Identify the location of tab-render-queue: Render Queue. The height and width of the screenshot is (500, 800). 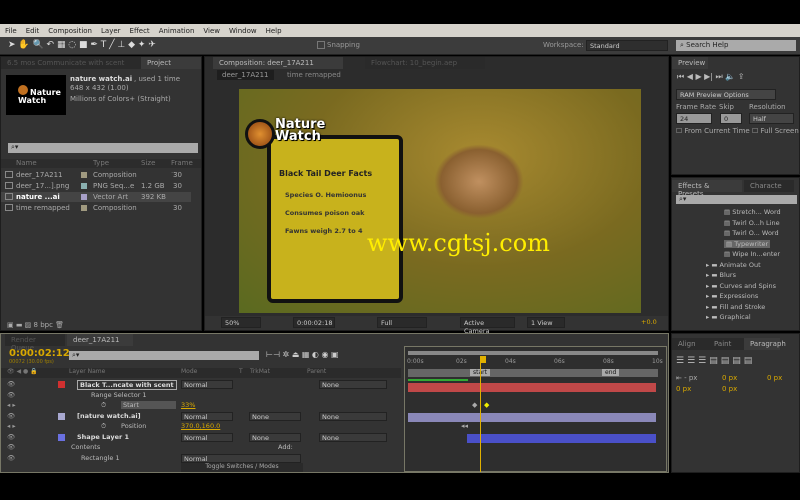
(35, 343).